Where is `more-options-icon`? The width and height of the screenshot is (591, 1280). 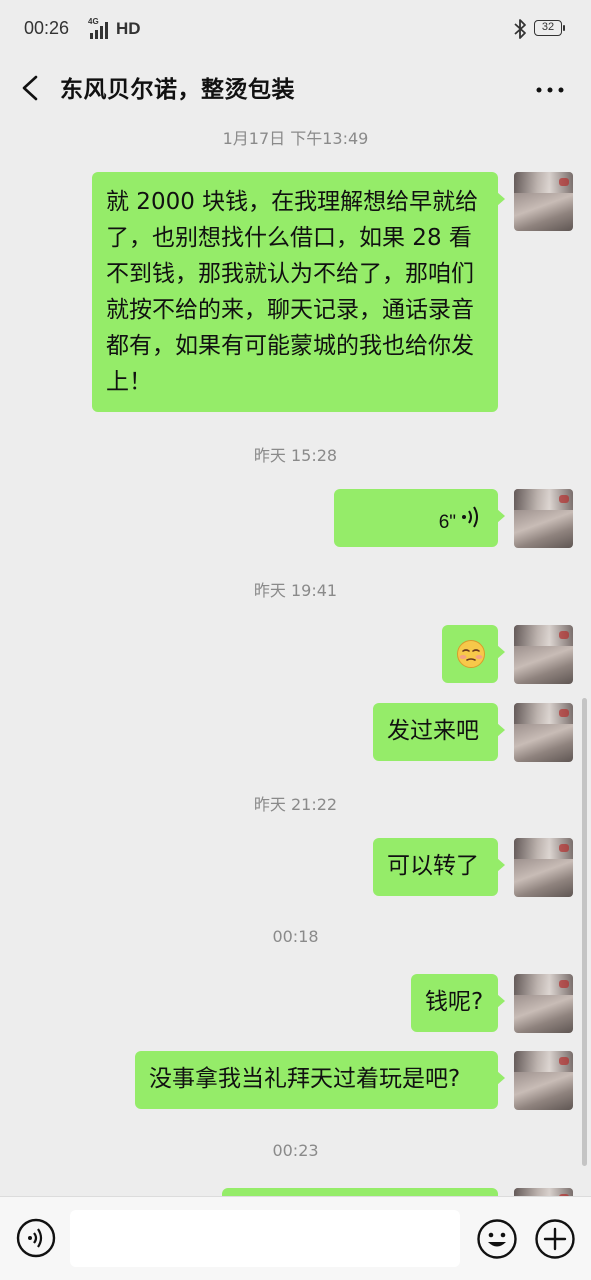
more-options-icon is located at coordinates (550, 88).